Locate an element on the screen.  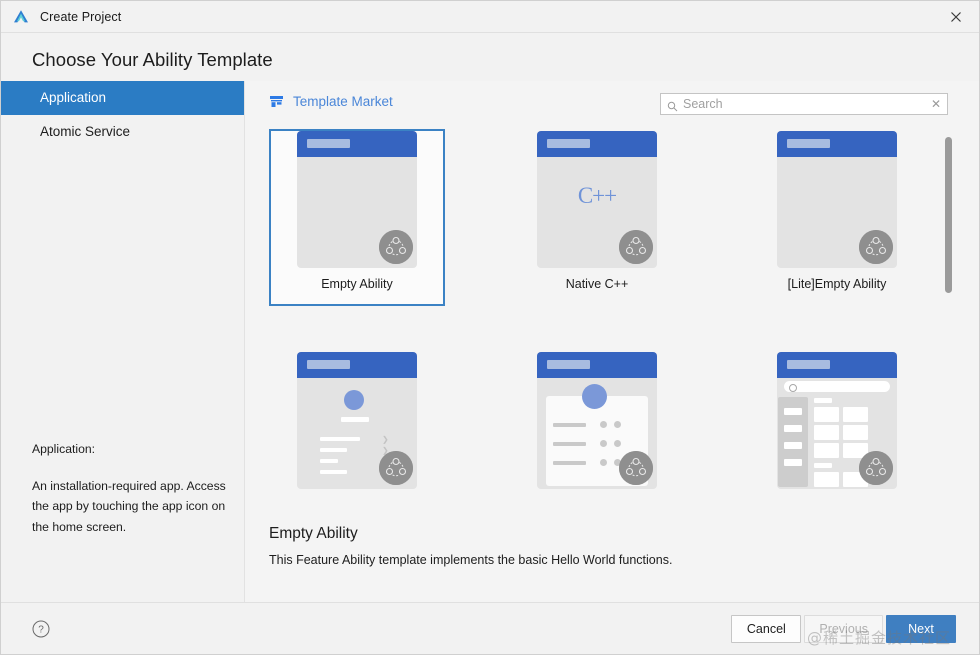
template-card-label: Empty Ability is located at coordinates (357, 284).